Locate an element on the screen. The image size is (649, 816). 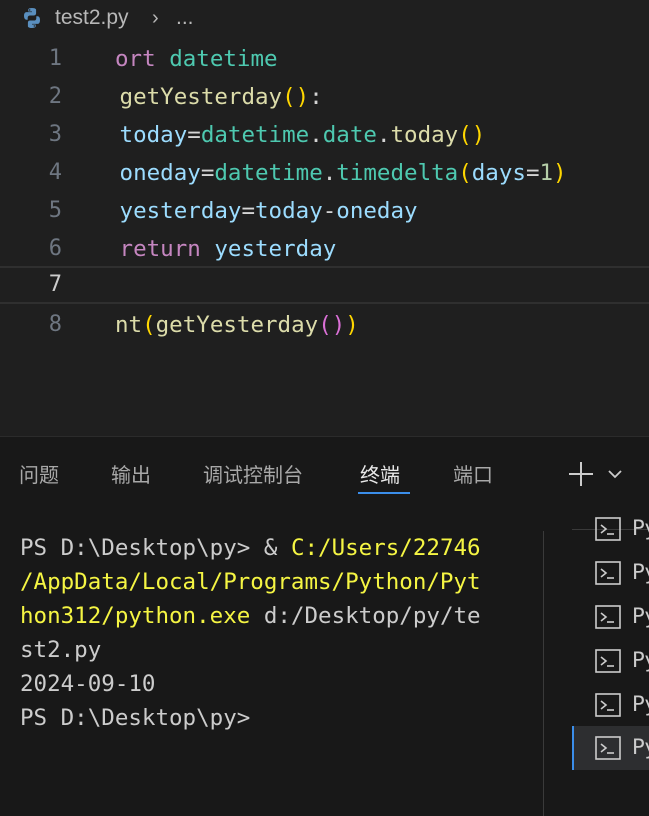
python-icon is located at coordinates (32, 18).